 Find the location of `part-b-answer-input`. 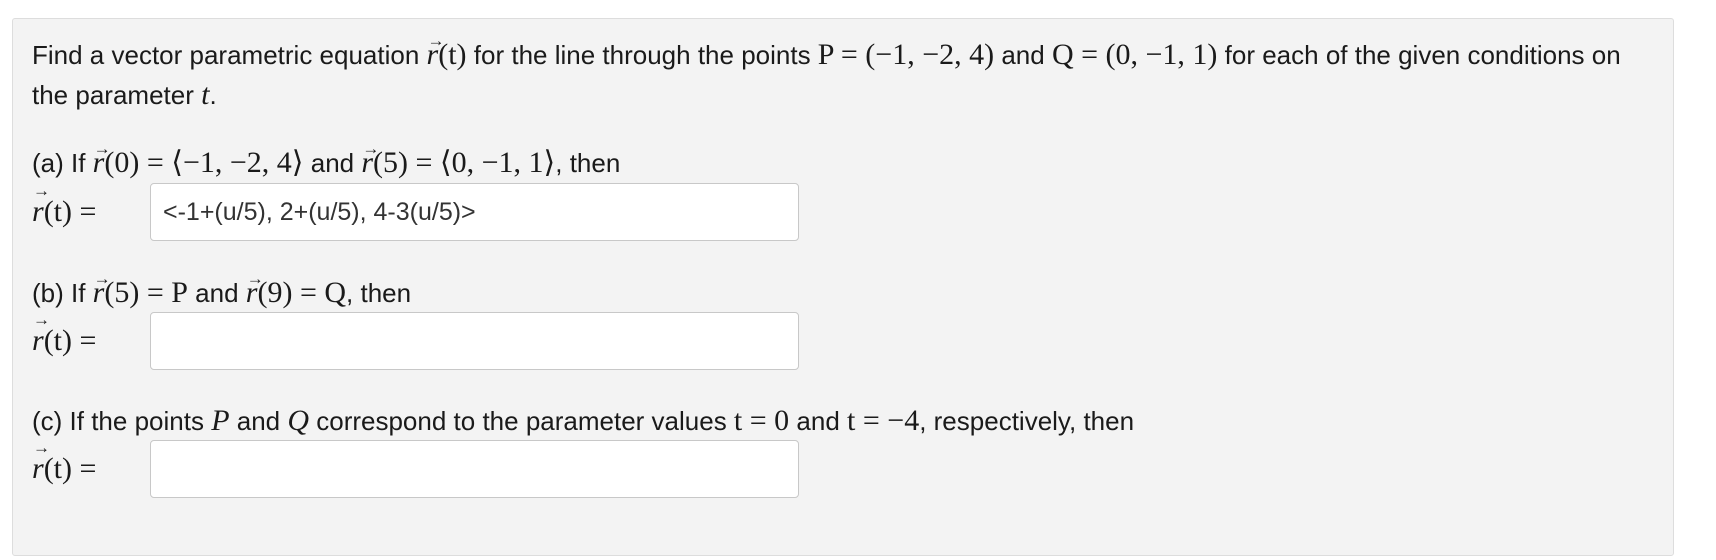

part-b-answer-input is located at coordinates (474, 341).